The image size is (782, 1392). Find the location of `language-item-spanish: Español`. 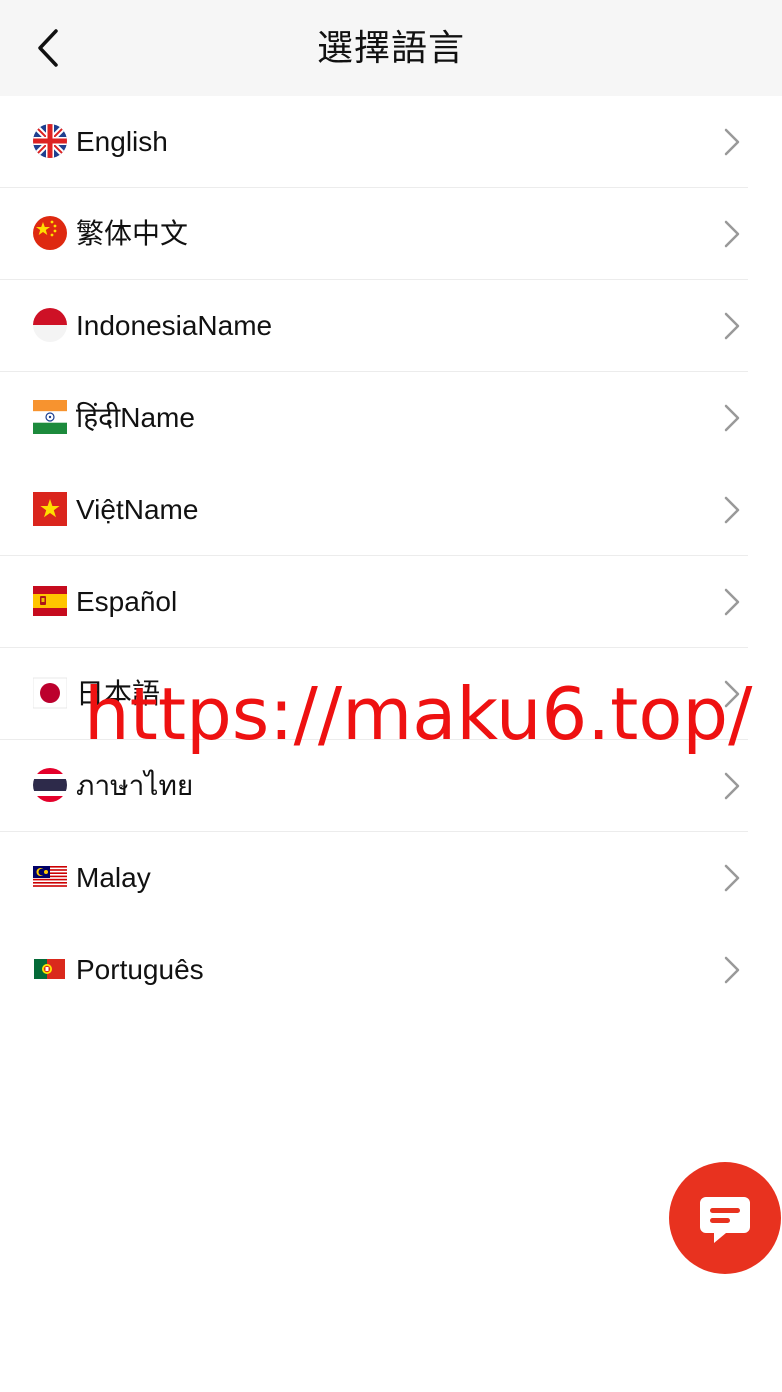

language-item-spanish: Español is located at coordinates (391, 602).